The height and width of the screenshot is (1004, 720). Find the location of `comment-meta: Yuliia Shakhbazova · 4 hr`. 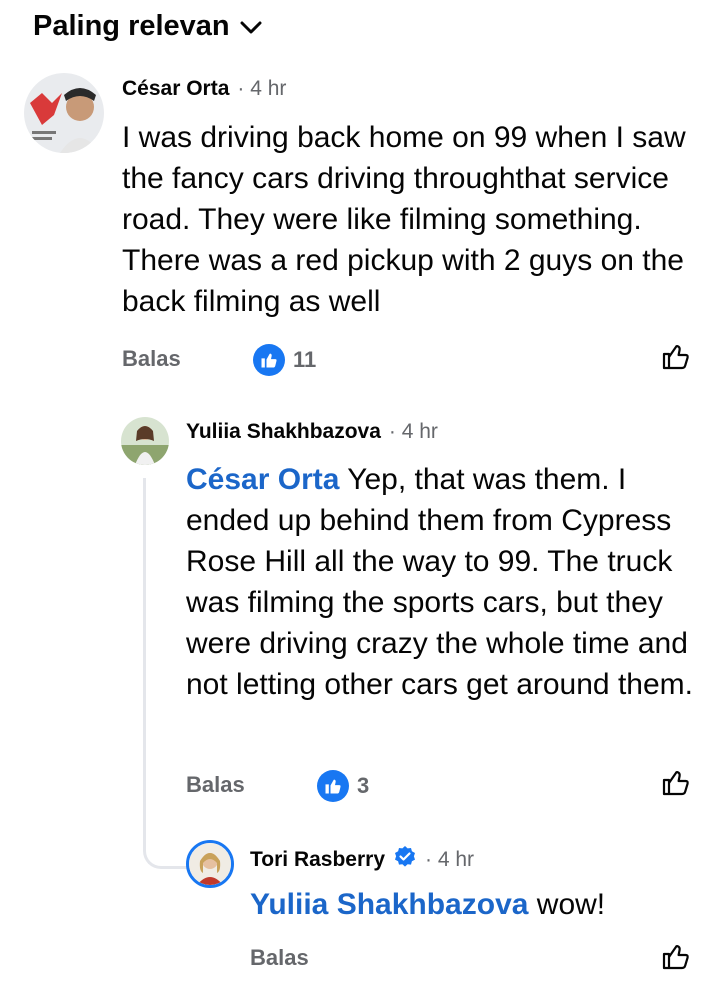

comment-meta: Yuliia Shakhbazova · 4 hr is located at coordinates (312, 432).